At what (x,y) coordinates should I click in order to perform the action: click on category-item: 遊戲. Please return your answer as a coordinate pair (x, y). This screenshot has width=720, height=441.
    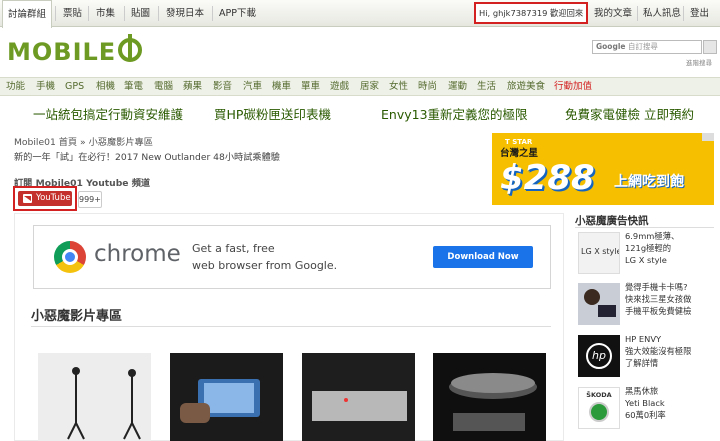
    Looking at the image, I should click on (339, 87).